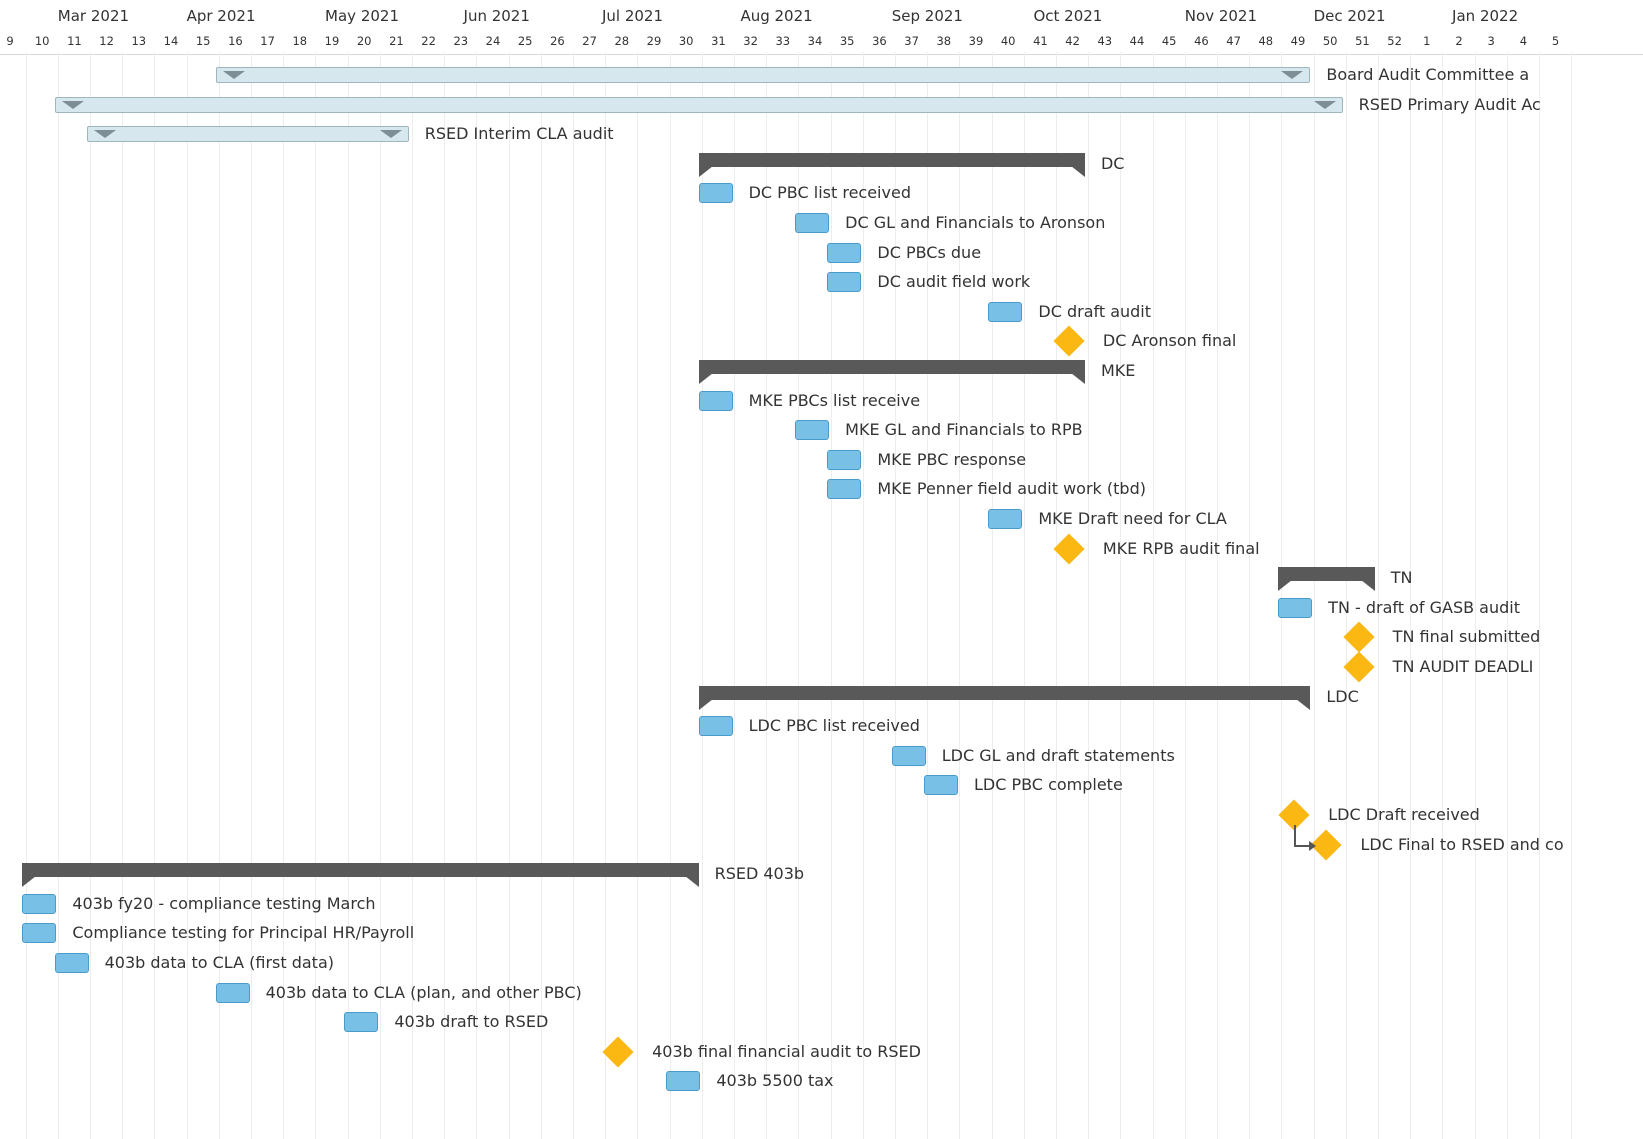  I want to click on week-number: 37, so click(911, 41).